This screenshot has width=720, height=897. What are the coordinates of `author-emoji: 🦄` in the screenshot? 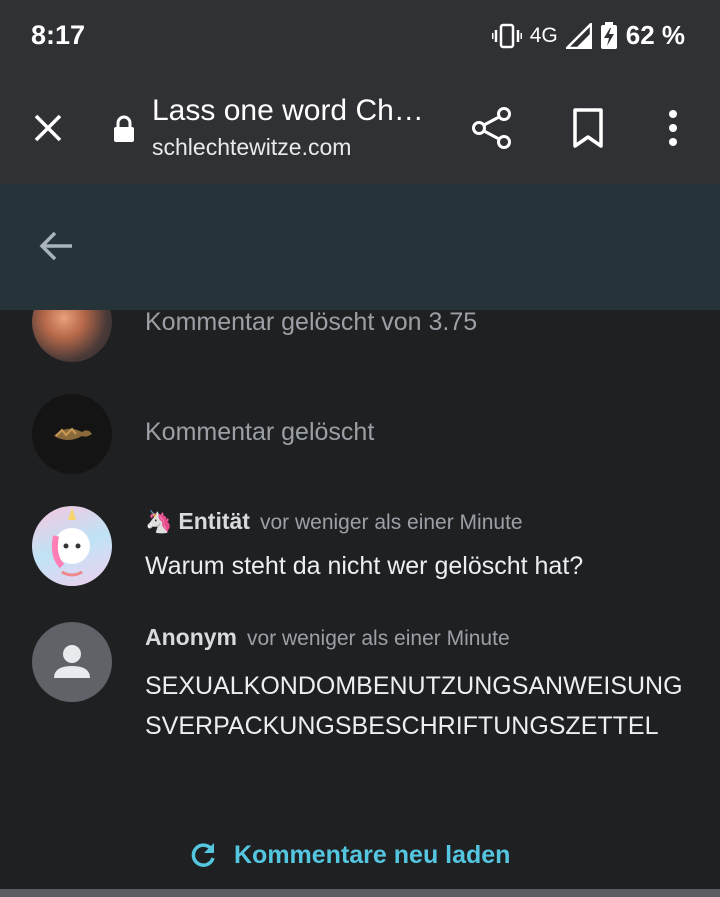 It's located at (159, 521).